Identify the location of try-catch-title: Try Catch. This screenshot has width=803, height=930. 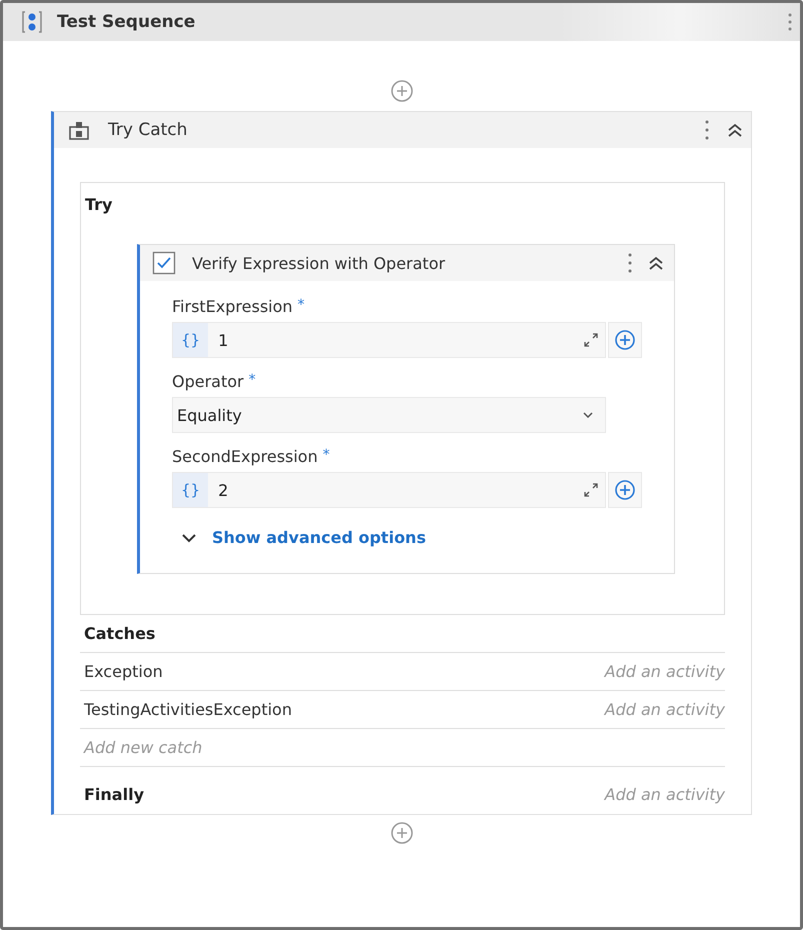
(148, 130).